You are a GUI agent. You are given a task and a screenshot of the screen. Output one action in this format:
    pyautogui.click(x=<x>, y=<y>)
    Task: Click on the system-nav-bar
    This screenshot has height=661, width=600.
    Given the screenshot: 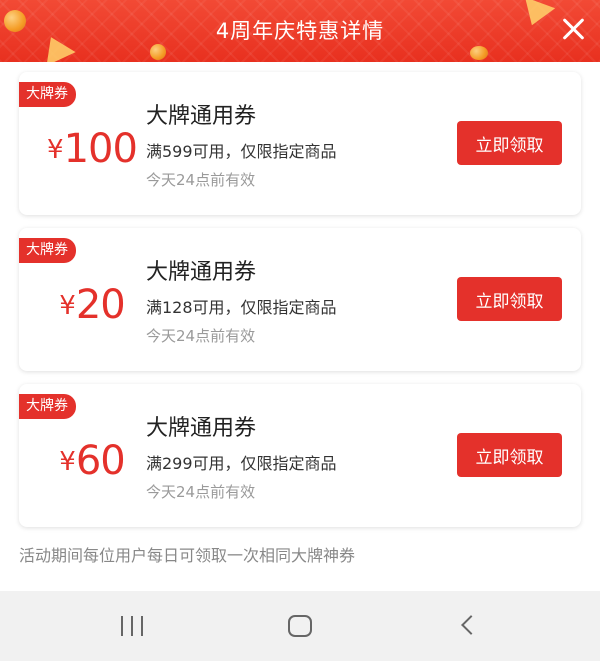 What is the action you would take?
    pyautogui.click(x=300, y=626)
    